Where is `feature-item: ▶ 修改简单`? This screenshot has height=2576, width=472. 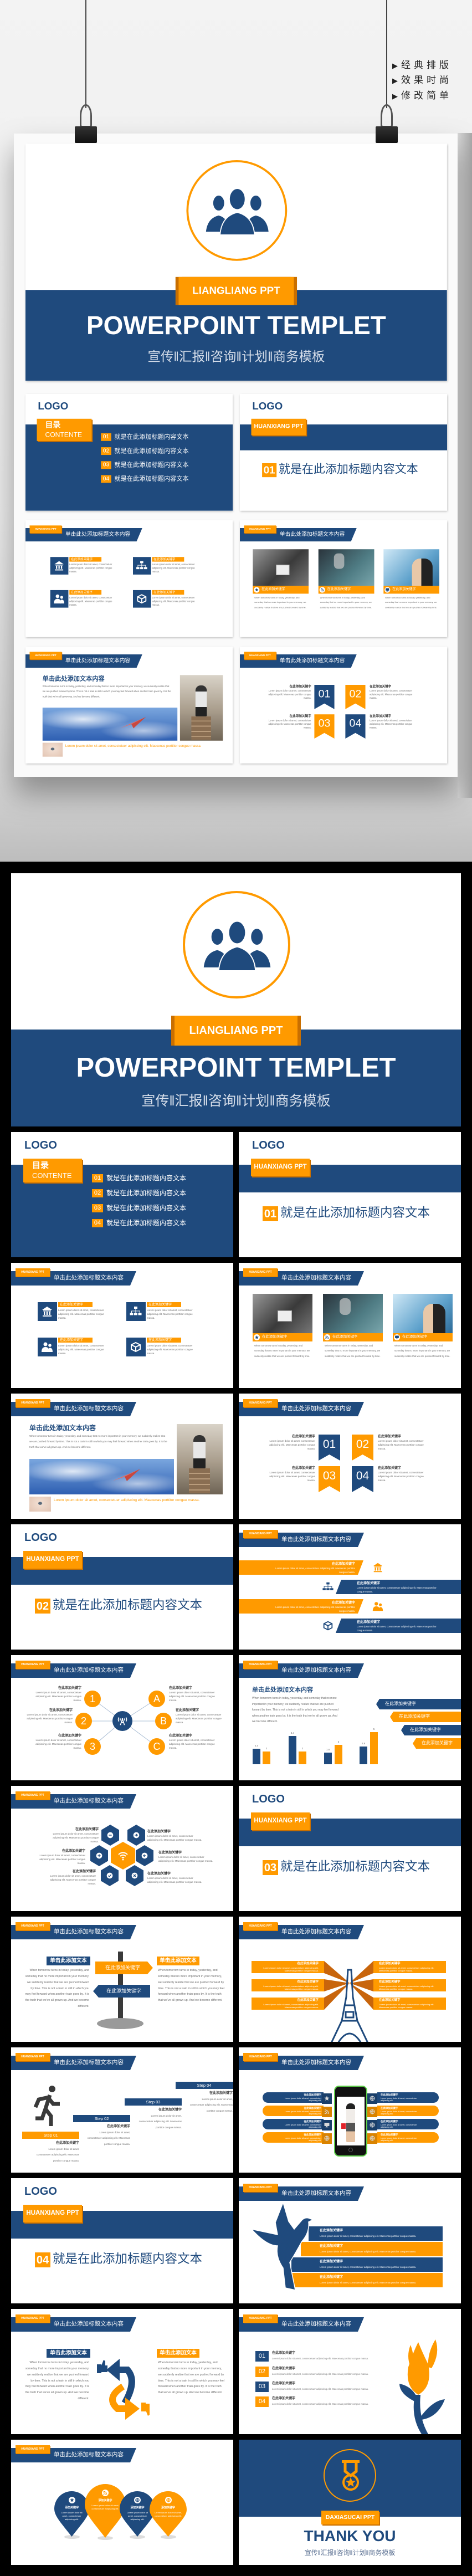
feature-item: ▶ 修改简单 is located at coordinates (422, 94).